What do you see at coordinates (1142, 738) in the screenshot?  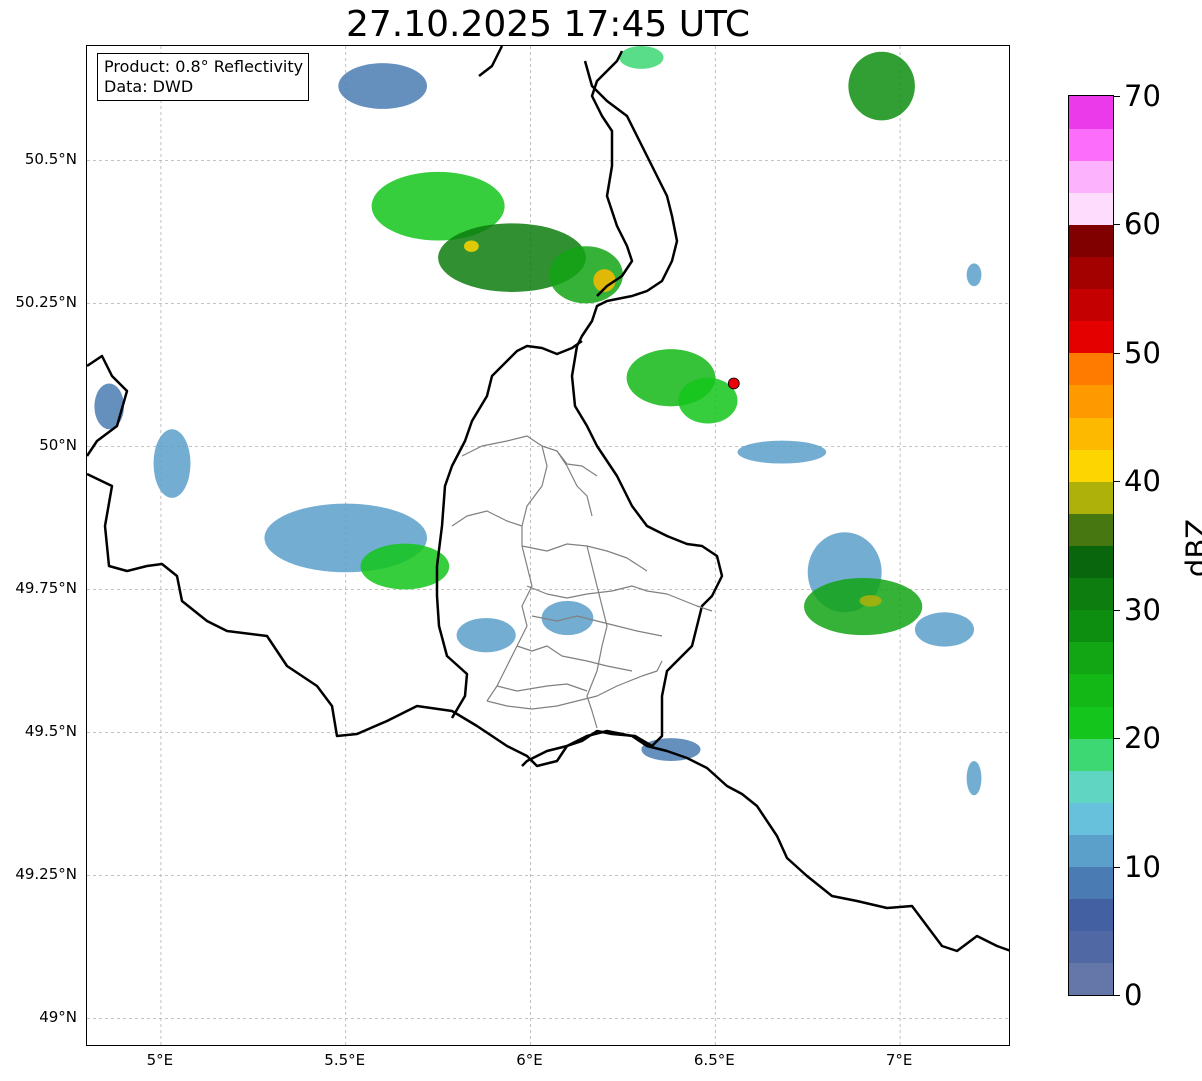 I see `colorbar-tick-label: 20` at bounding box center [1142, 738].